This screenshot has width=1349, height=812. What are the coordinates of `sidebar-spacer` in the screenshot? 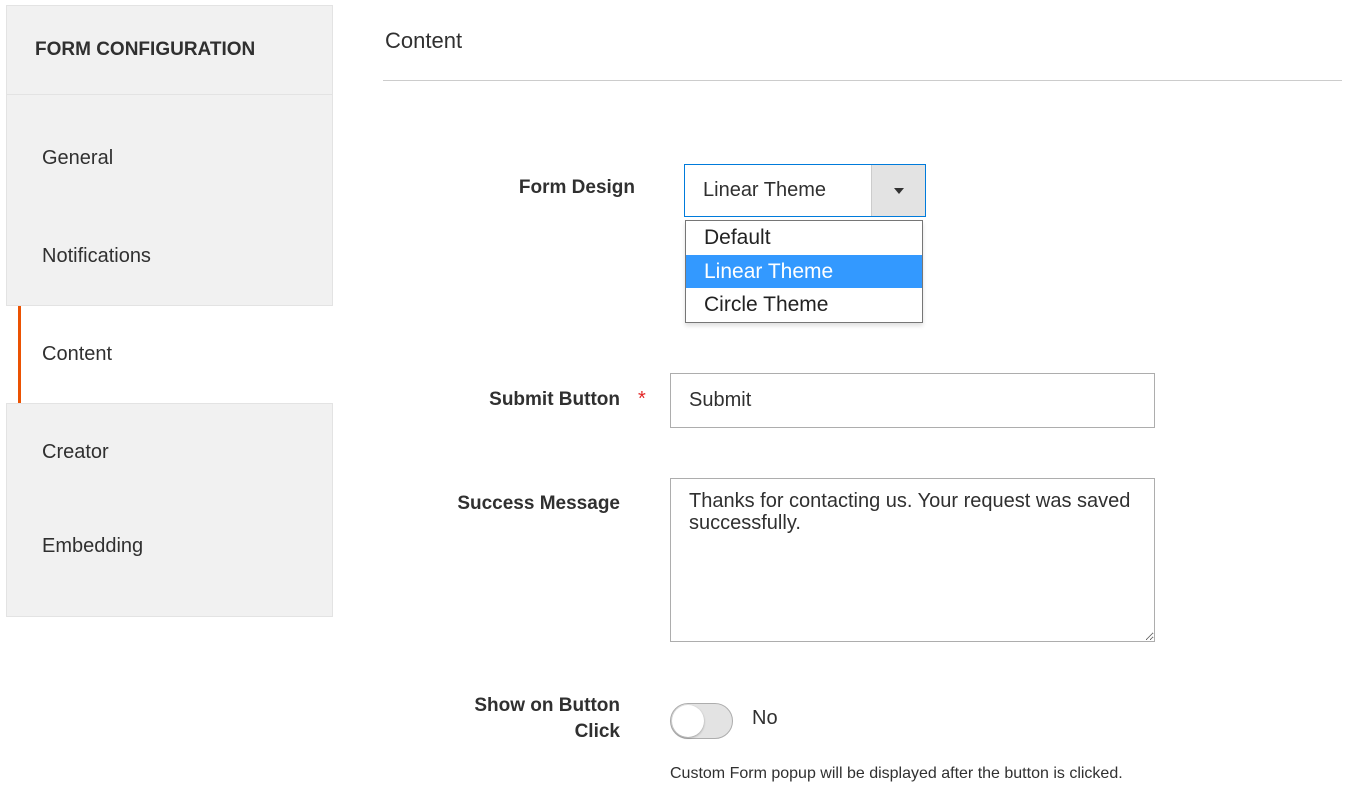 It's located at (169, 102).